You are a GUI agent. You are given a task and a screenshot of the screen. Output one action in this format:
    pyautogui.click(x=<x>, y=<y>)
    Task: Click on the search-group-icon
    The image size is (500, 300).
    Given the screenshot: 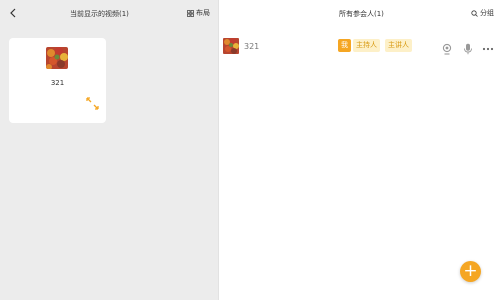 What is the action you would take?
    pyautogui.click(x=474, y=13)
    